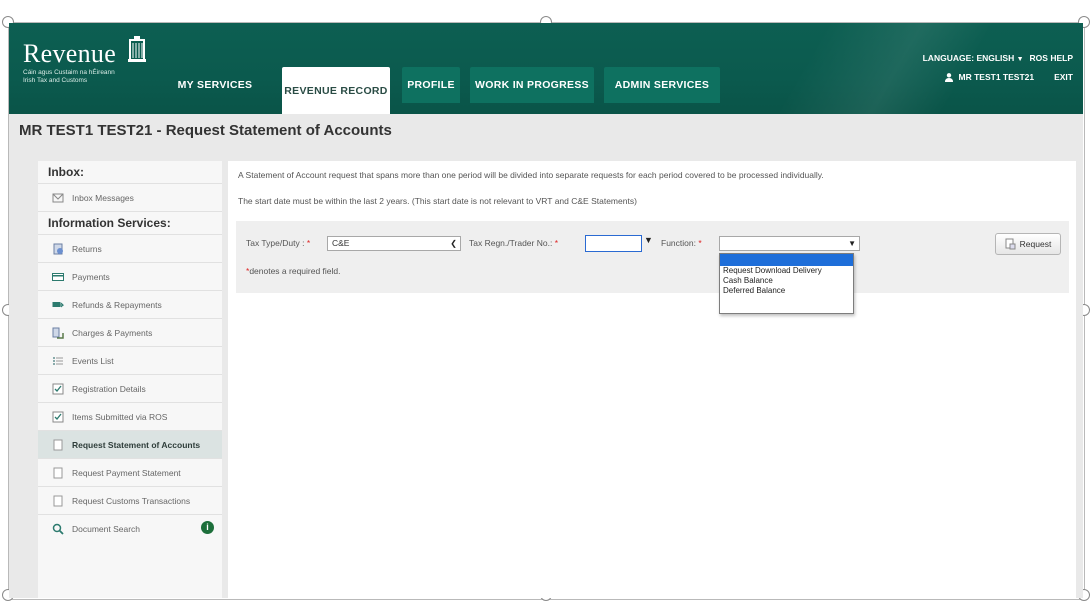 This screenshot has width=1092, height=601. What do you see at coordinates (120, 416) in the screenshot?
I see `sidebar-item-label: Items Submitted via ROS` at bounding box center [120, 416].